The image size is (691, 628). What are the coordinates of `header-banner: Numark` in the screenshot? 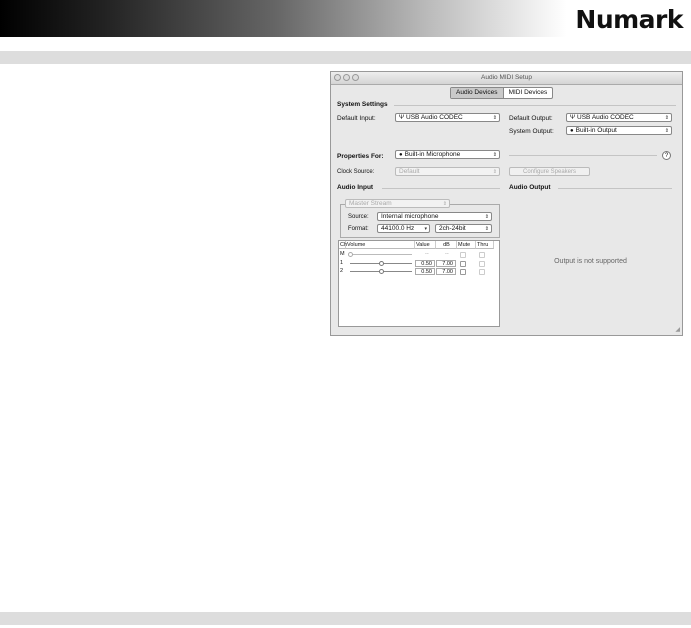 It's located at (345, 18).